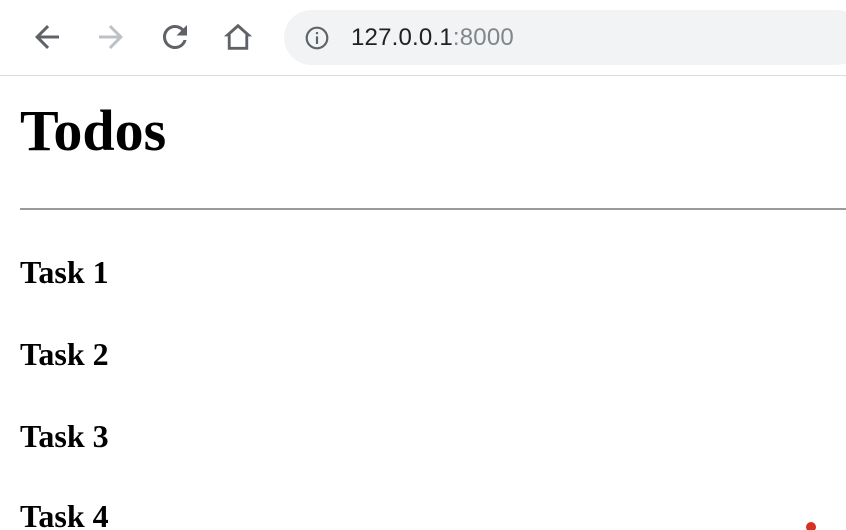  I want to click on home-icon, so click(238, 37).